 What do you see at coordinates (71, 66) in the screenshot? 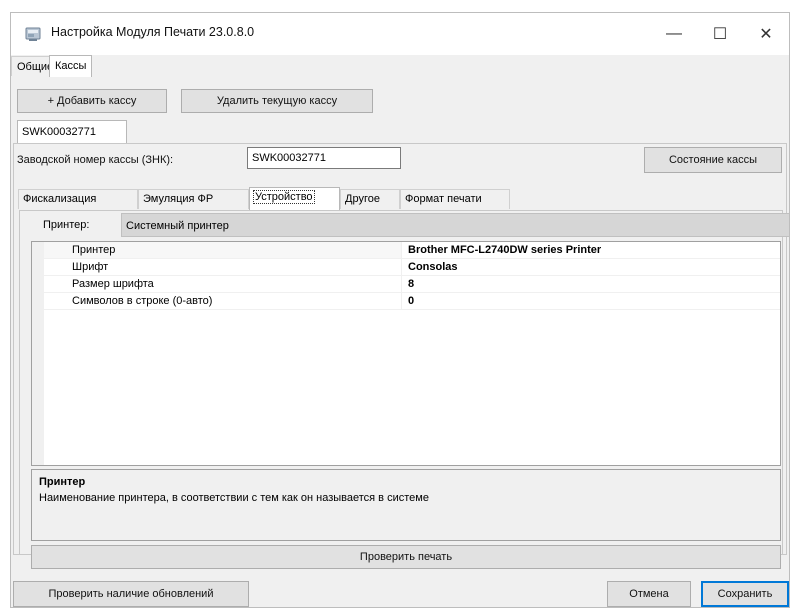
I see `tab-kassy: Кассы` at bounding box center [71, 66].